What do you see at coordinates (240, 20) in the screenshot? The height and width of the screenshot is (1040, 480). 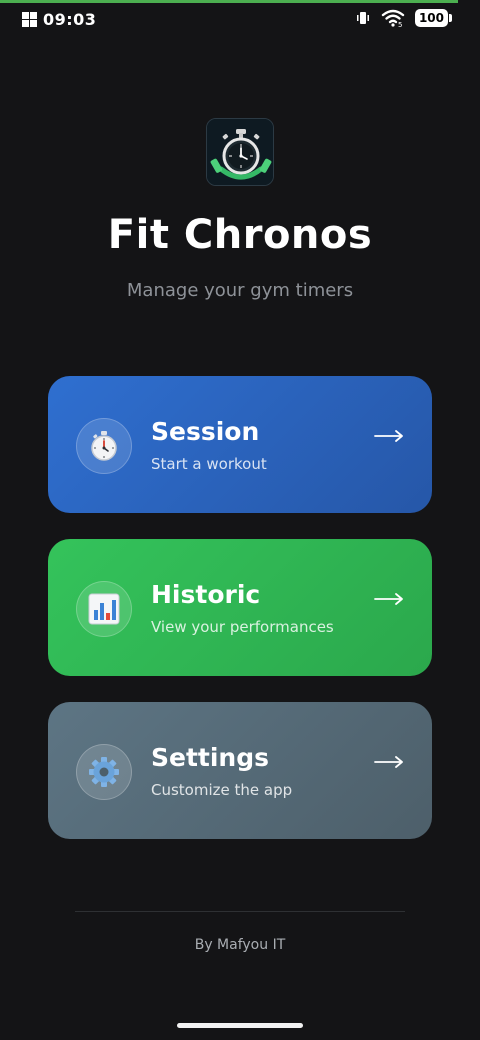 I see `status-bar: 09:03 5 100` at bounding box center [240, 20].